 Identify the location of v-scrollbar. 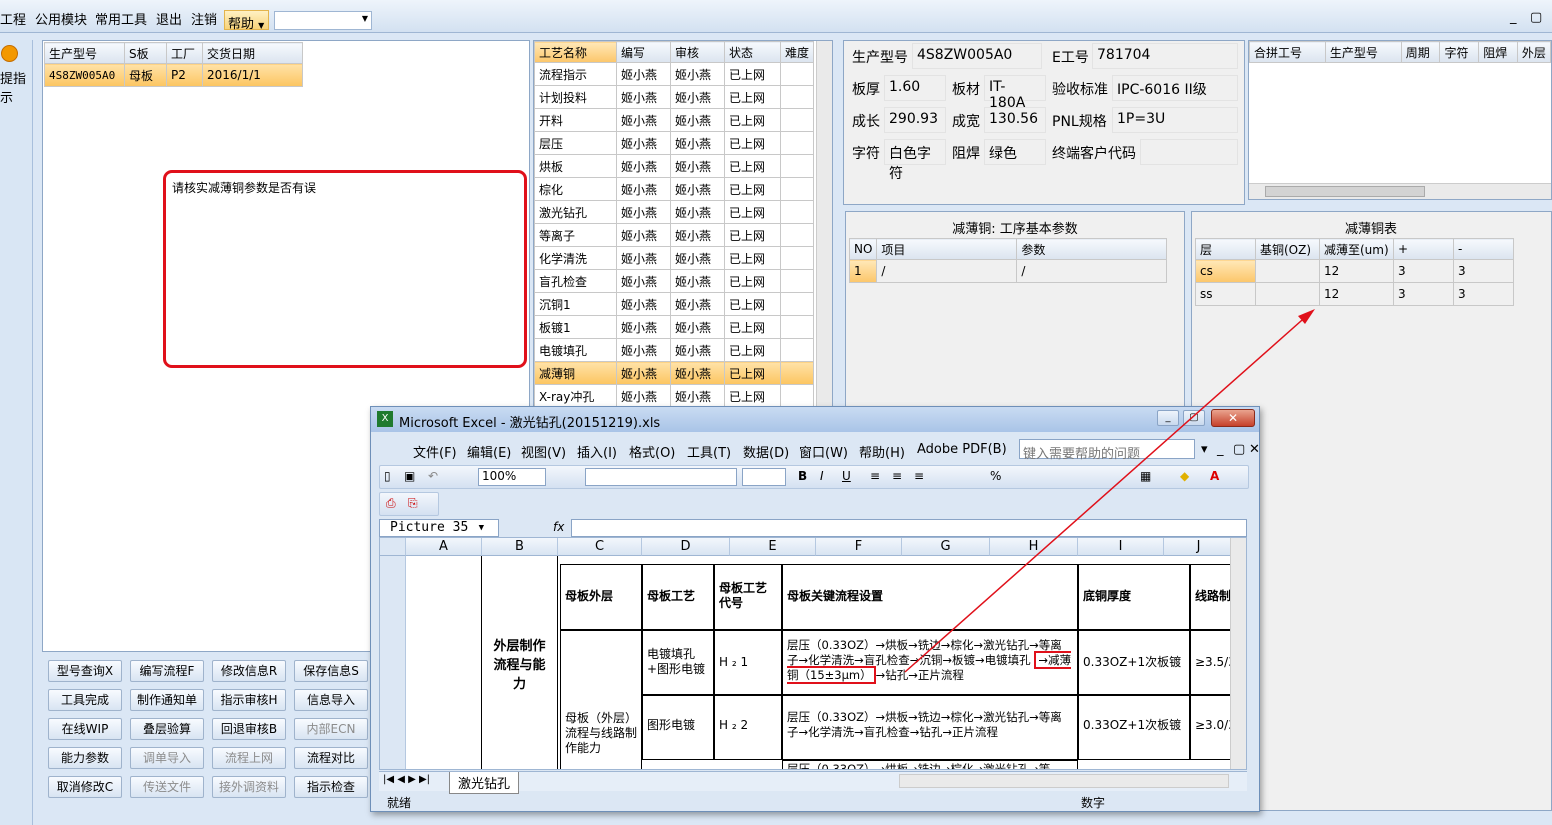
(1238, 653).